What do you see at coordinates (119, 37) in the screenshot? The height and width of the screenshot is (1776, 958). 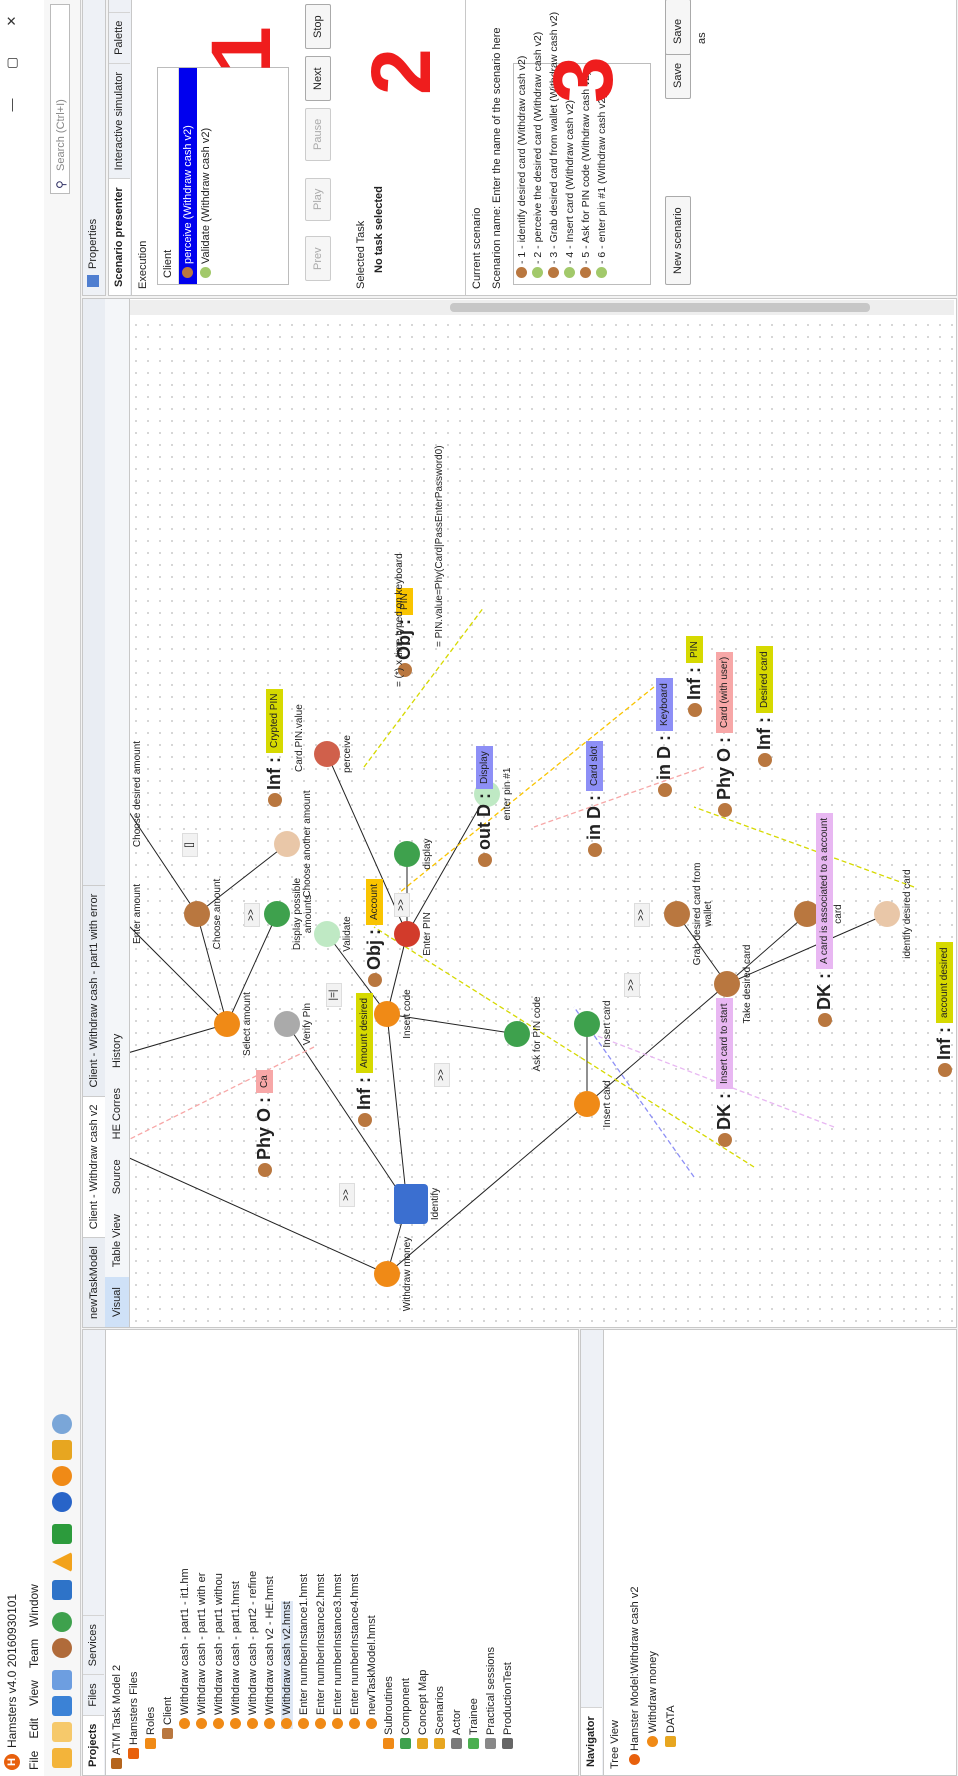 I see `tab-palette: Palette` at bounding box center [119, 37].